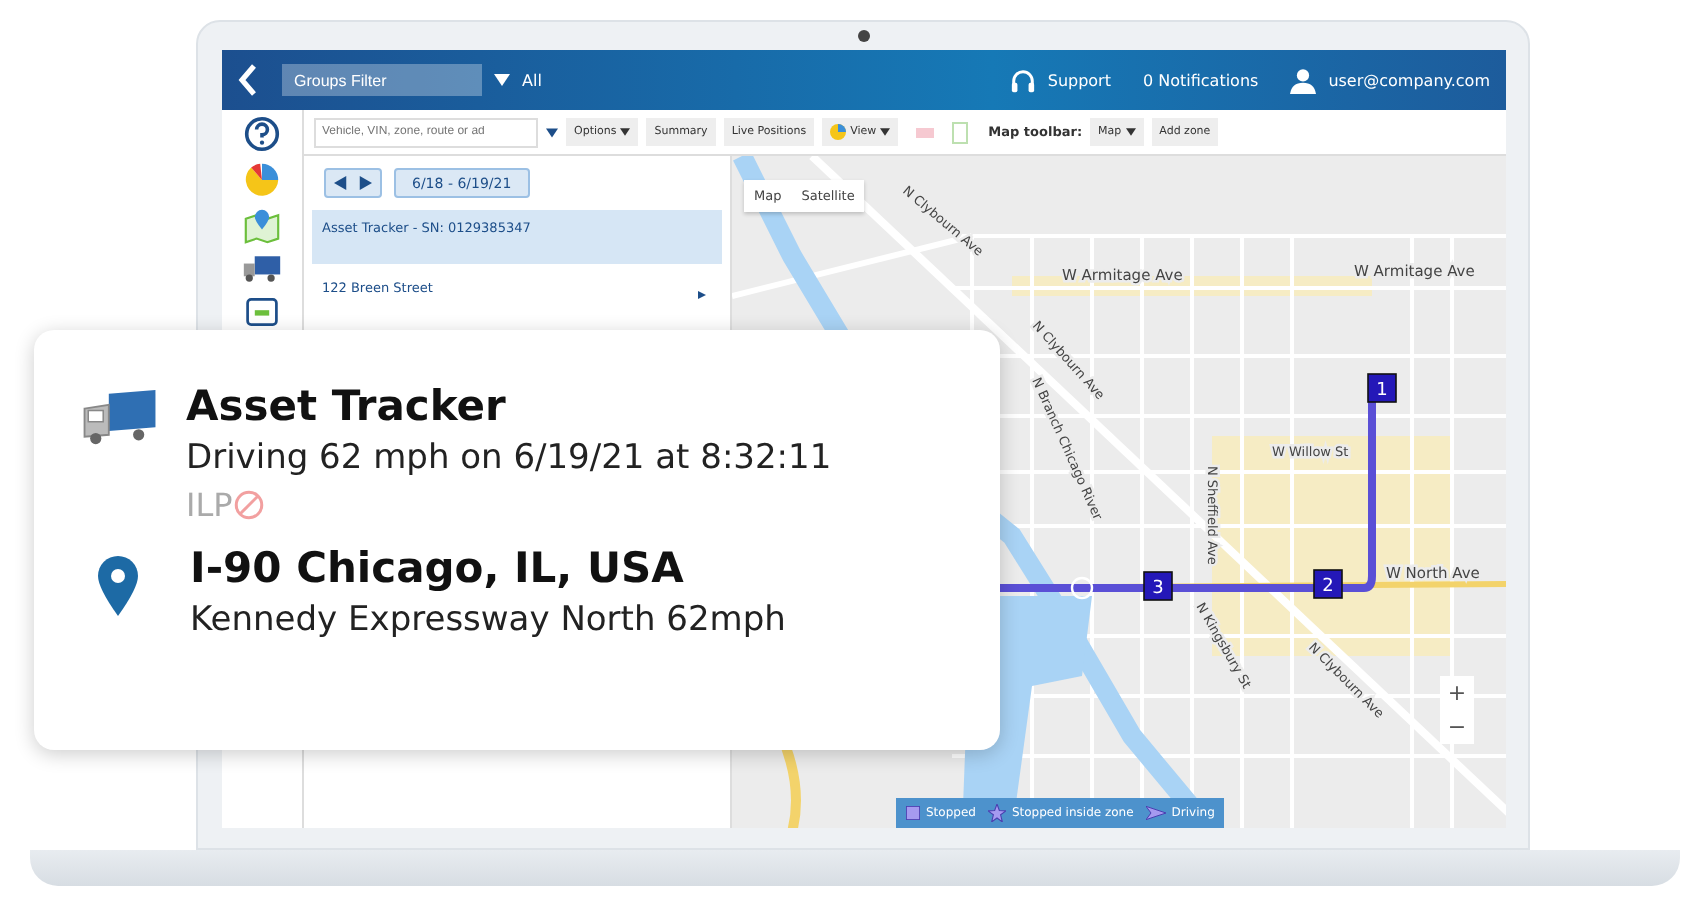 Image resolution: width=1702 pixels, height=902 pixels. Describe the element at coordinates (996, 813) in the screenshot. I see `star-icon` at that location.